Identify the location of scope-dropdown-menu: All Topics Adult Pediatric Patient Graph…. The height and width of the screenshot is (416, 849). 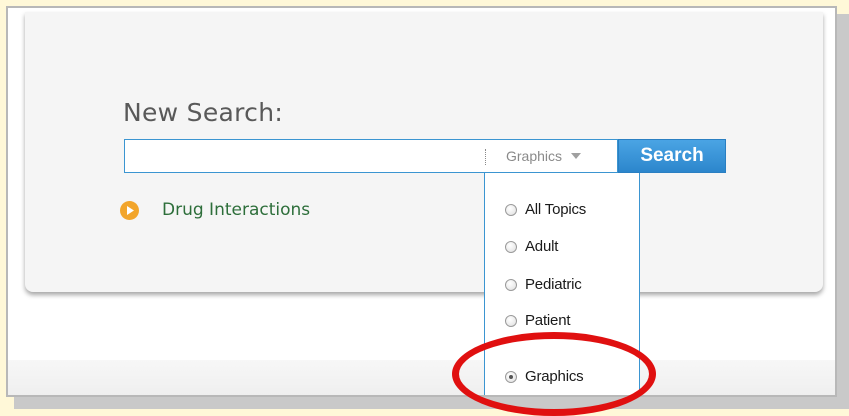
(562, 284).